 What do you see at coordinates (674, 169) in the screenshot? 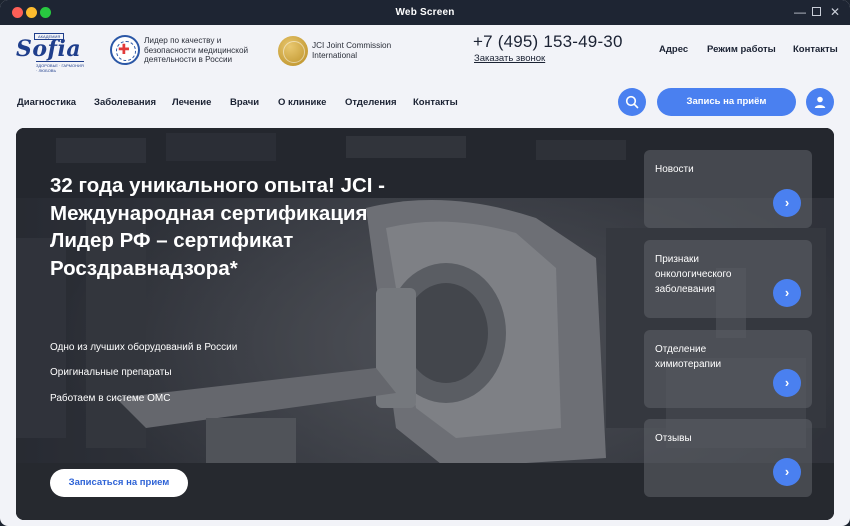
I see `card-label: Новости` at bounding box center [674, 169].